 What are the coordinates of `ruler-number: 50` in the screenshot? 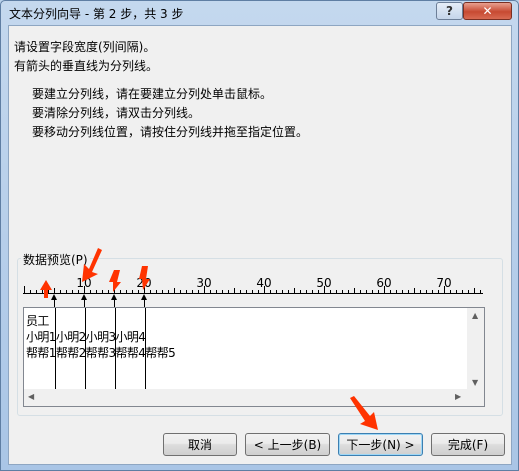 It's located at (324, 283).